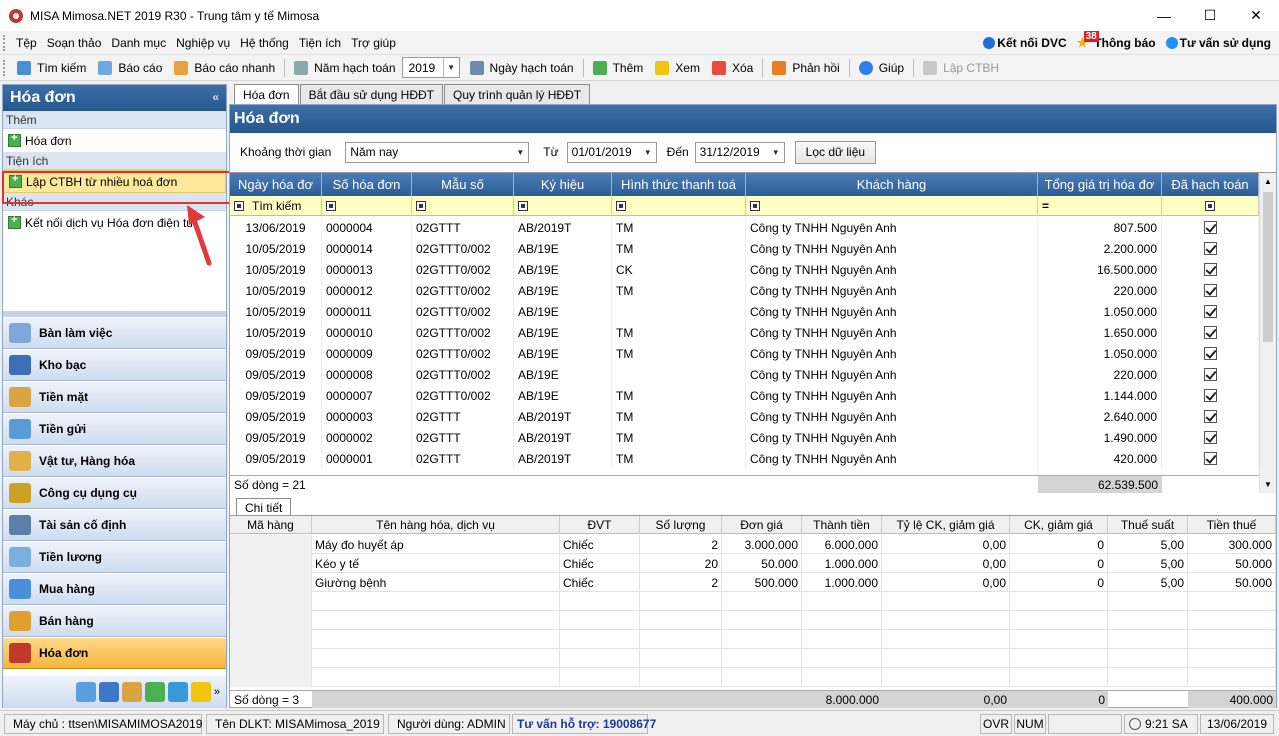 This screenshot has width=1279, height=736. What do you see at coordinates (961, 68) in the screenshot?
I see `lap-ctbh-button: Lập CTBH` at bounding box center [961, 68].